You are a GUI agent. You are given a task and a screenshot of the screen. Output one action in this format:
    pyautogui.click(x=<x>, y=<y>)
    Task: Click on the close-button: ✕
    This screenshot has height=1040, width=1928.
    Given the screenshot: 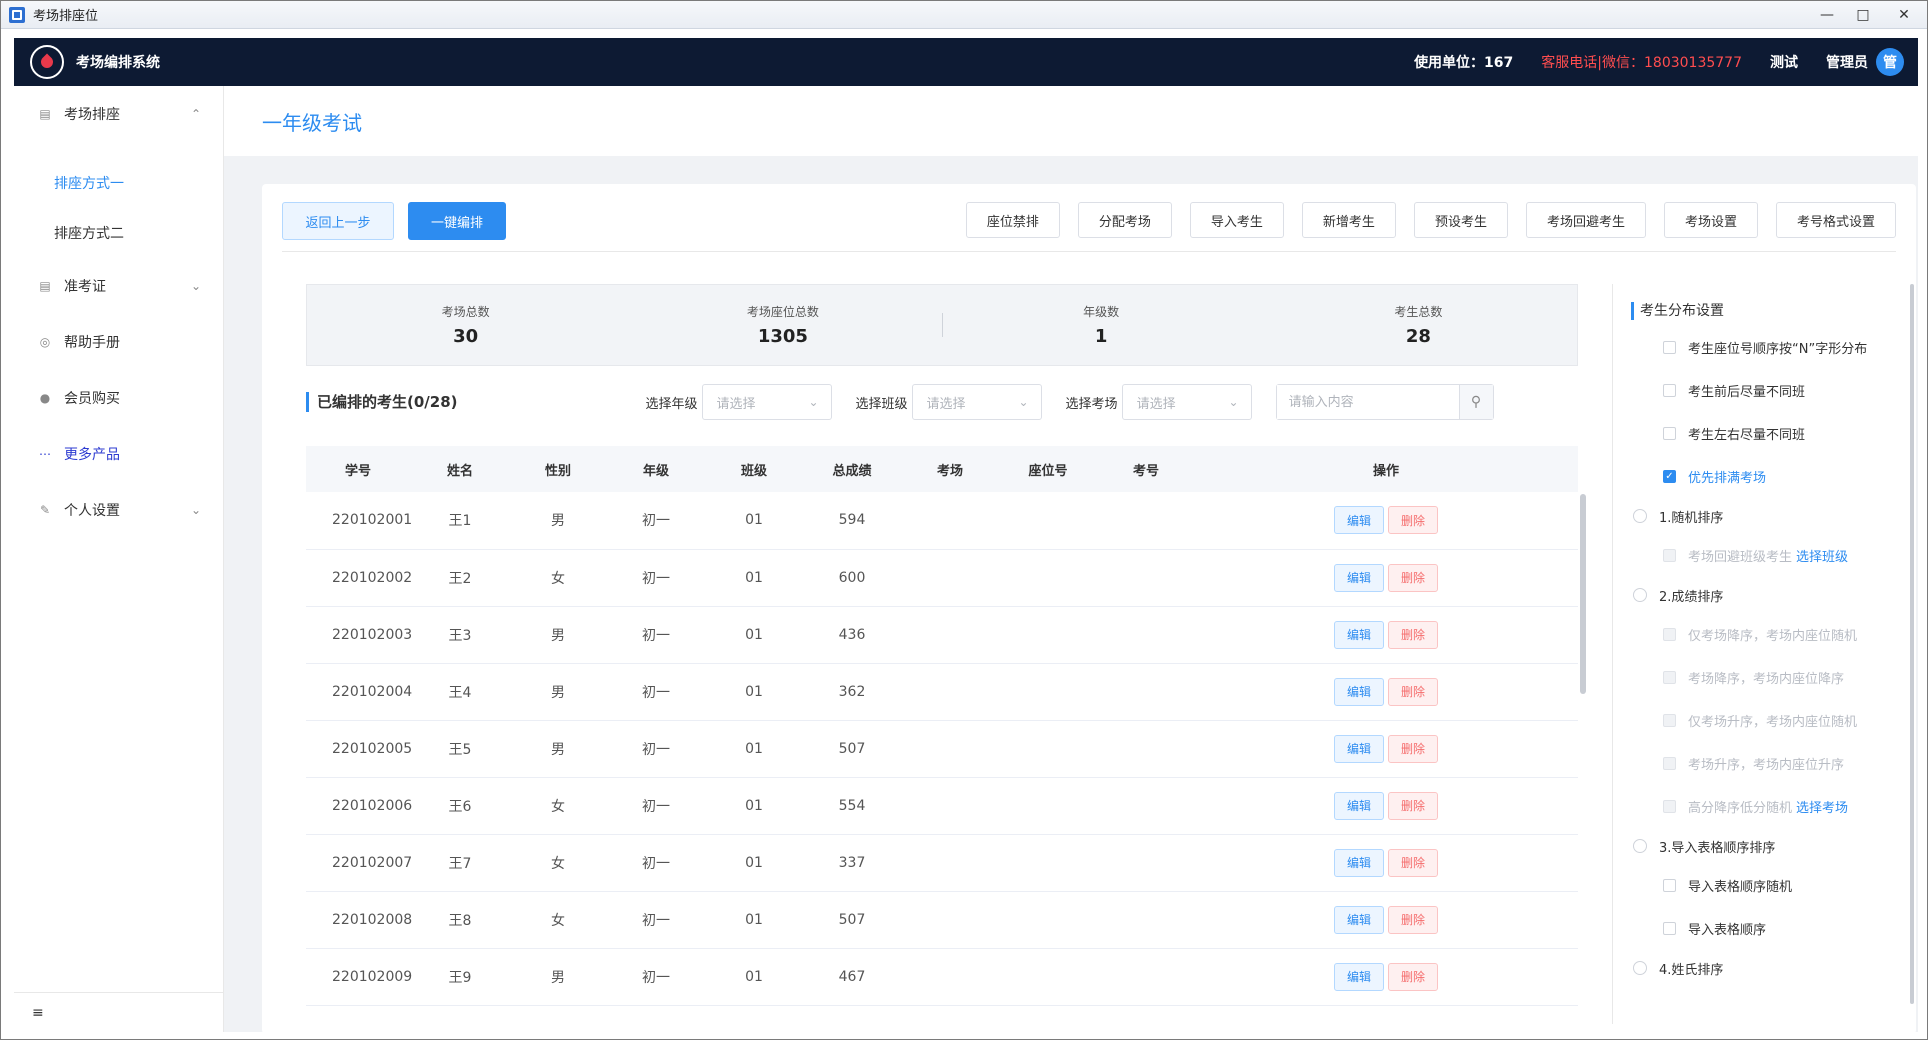 What is the action you would take?
    pyautogui.click(x=1904, y=15)
    